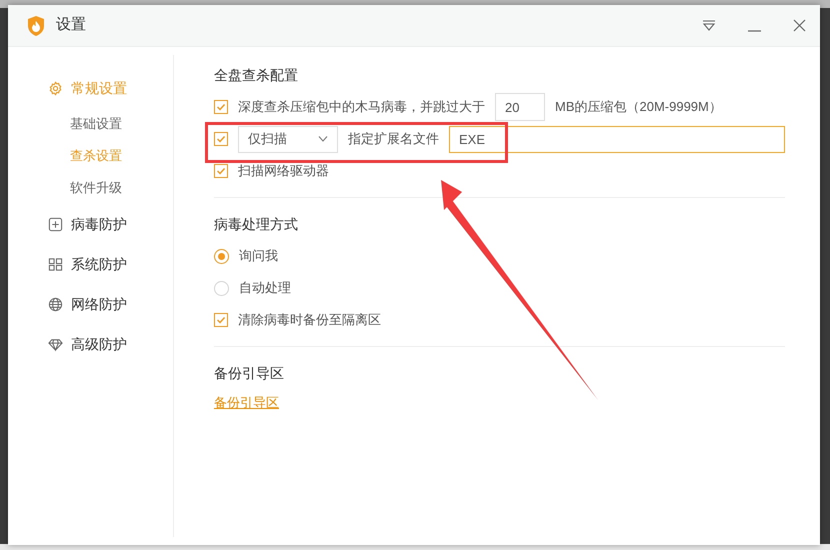  Describe the element at coordinates (393, 139) in the screenshot. I see `option-label: 指定扩展名文件` at that location.